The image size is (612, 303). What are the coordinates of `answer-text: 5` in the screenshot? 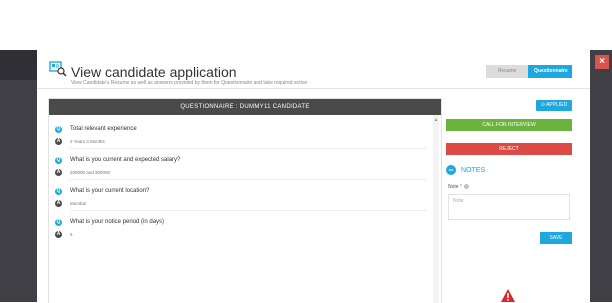 It's located at (71, 234).